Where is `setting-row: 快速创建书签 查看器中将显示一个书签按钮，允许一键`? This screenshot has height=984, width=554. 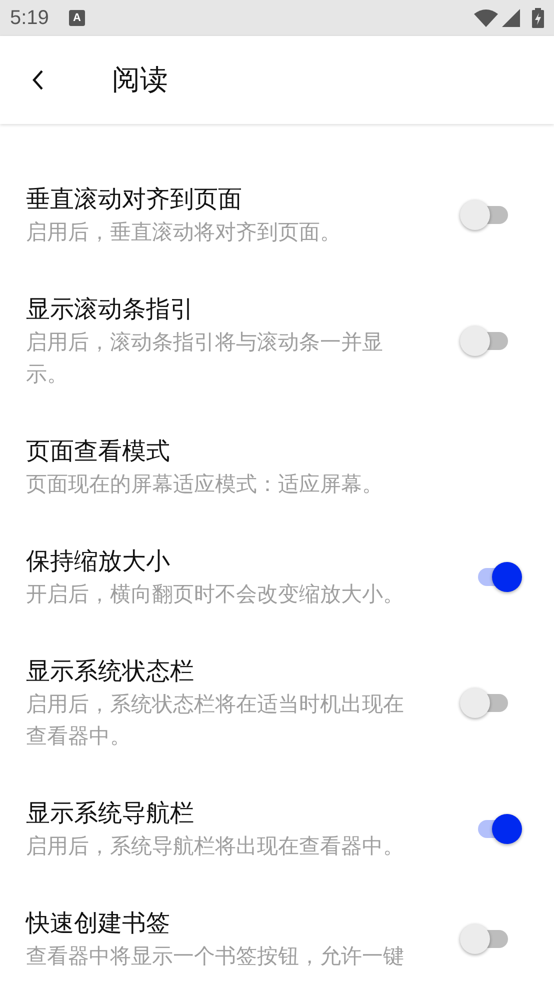
setting-row: 快速创建书签 查看器中将显示一个书签按钮，允许一键 is located at coordinates (277, 934).